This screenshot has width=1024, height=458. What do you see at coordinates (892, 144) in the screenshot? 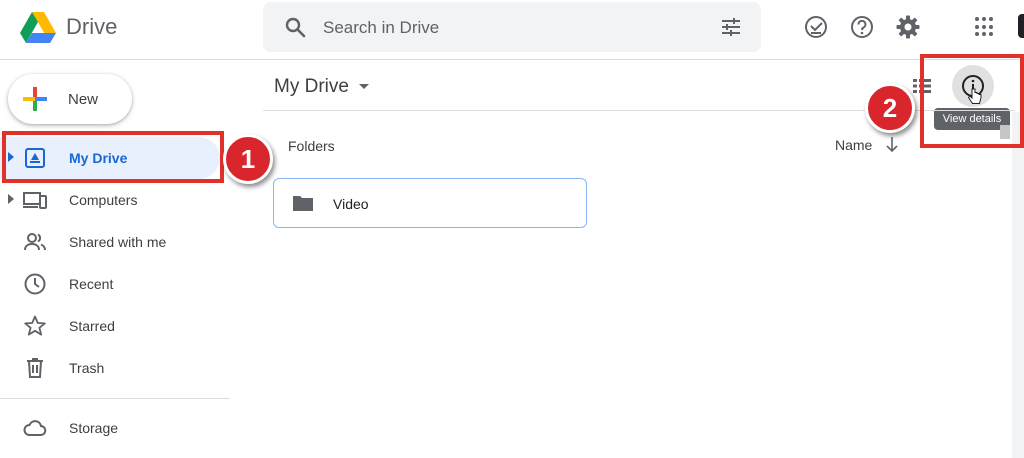
I see `arrow-down-icon` at bounding box center [892, 144].